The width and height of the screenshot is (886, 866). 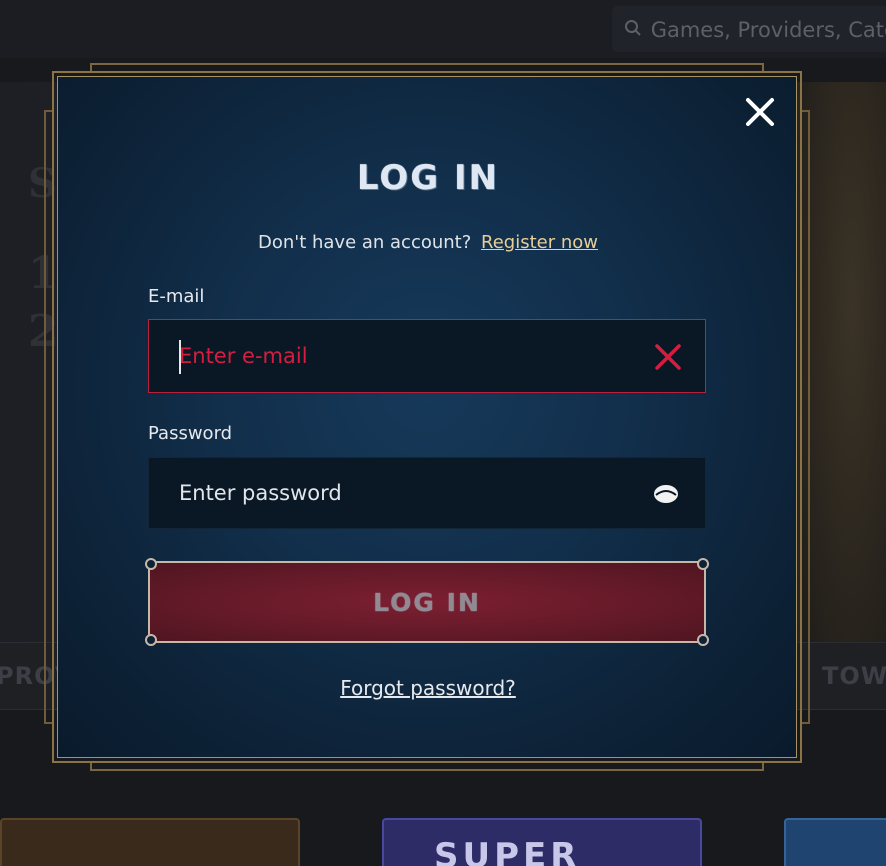 I want to click on password-field: Enter password, so click(x=427, y=493).